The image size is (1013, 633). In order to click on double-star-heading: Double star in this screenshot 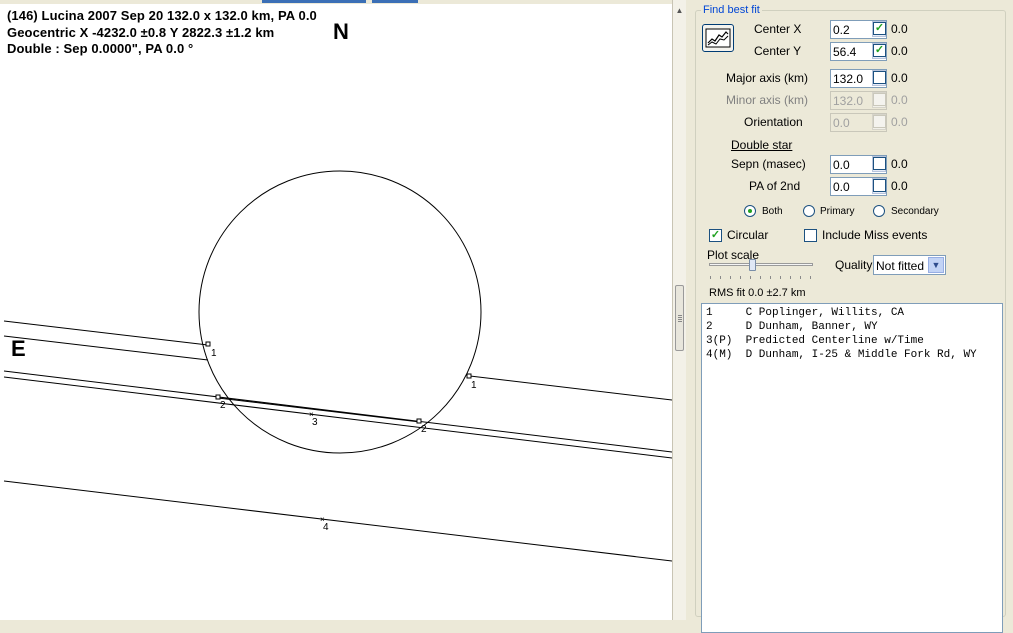, I will do `click(762, 145)`.